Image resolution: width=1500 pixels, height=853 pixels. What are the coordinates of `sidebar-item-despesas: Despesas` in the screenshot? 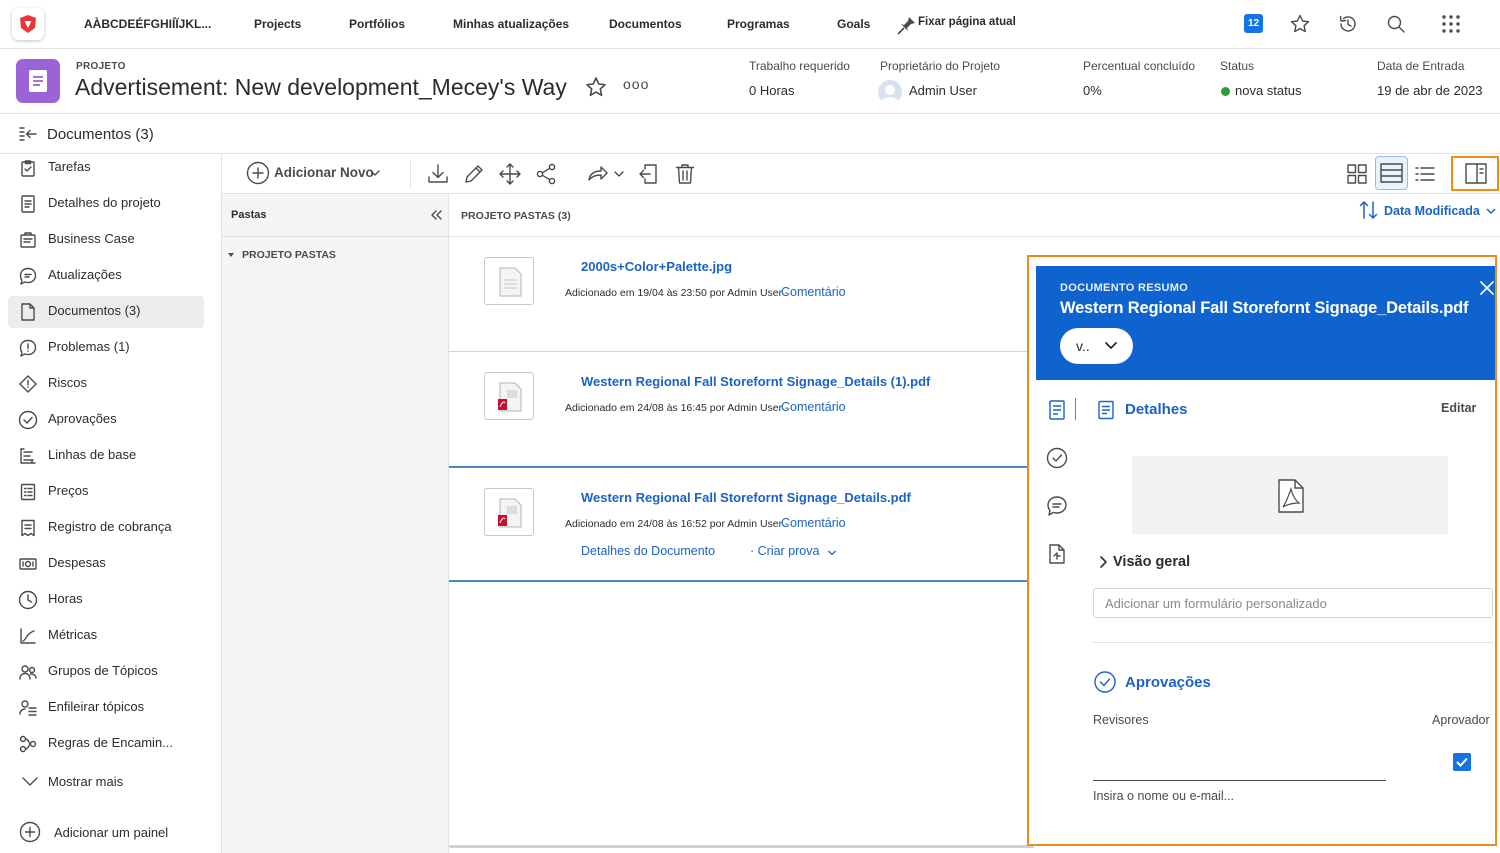 It's located at (106, 564).